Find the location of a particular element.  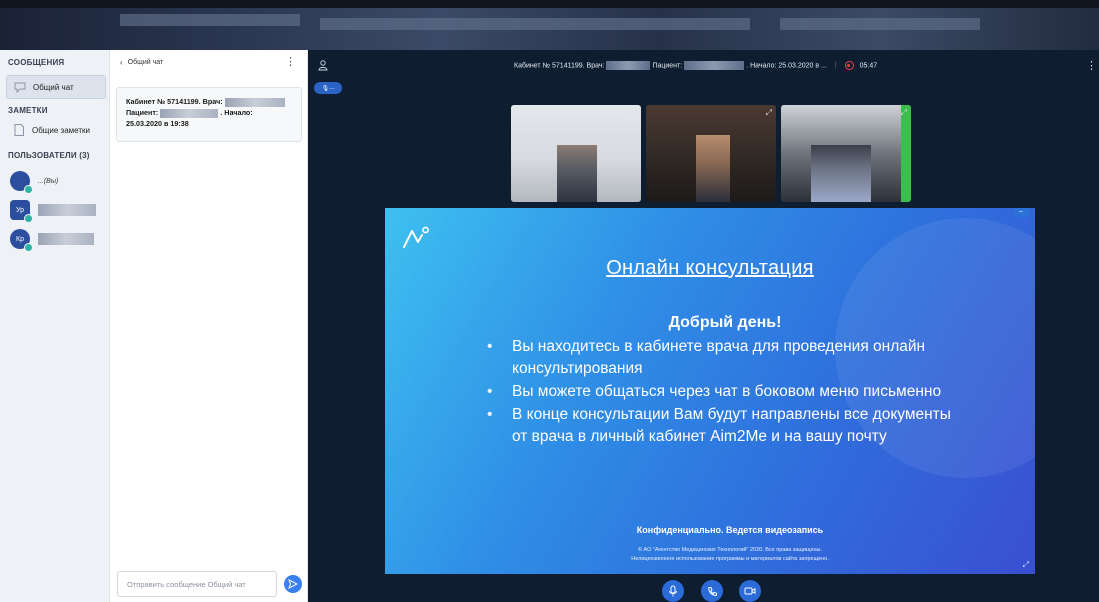

send-icon is located at coordinates (293, 584).